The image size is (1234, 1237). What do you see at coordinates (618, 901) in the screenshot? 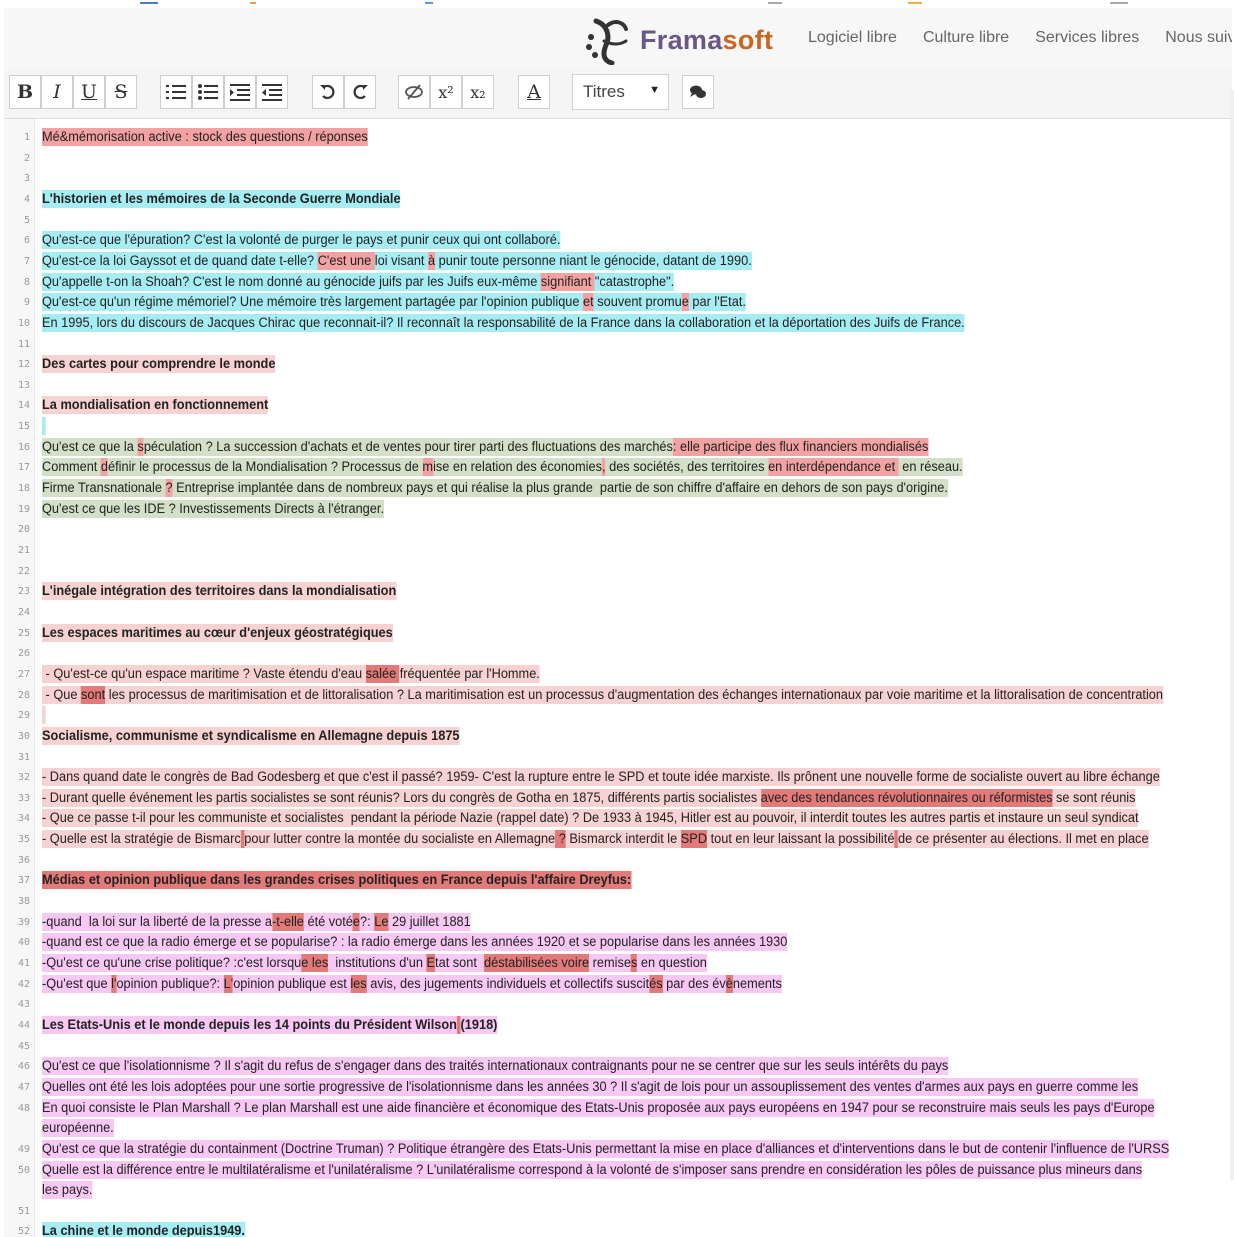
I see `editor-line: 38` at bounding box center [618, 901].